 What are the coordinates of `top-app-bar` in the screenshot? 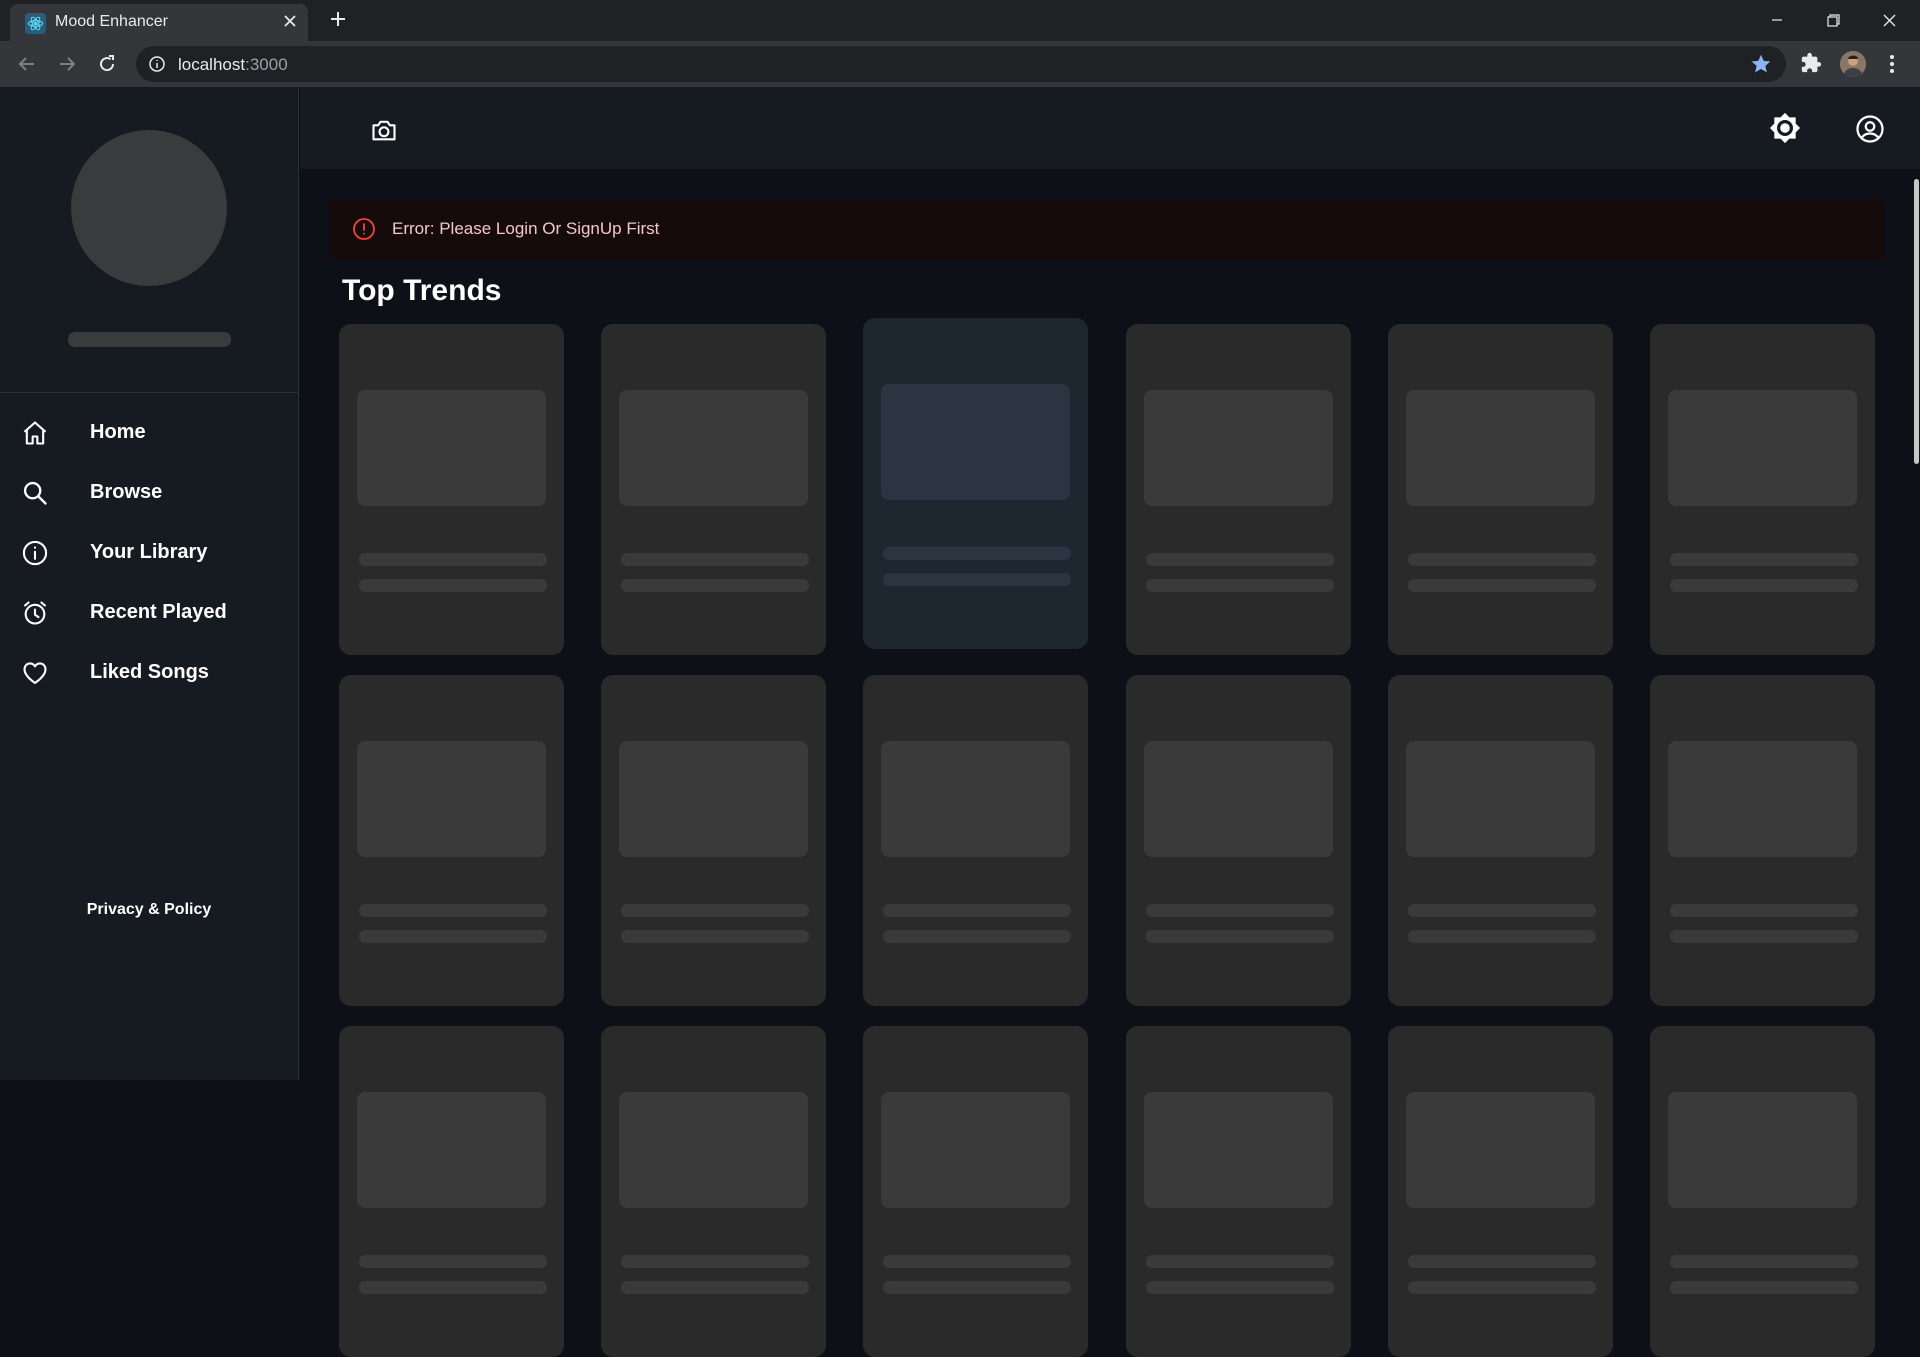 It's located at (1110, 128).